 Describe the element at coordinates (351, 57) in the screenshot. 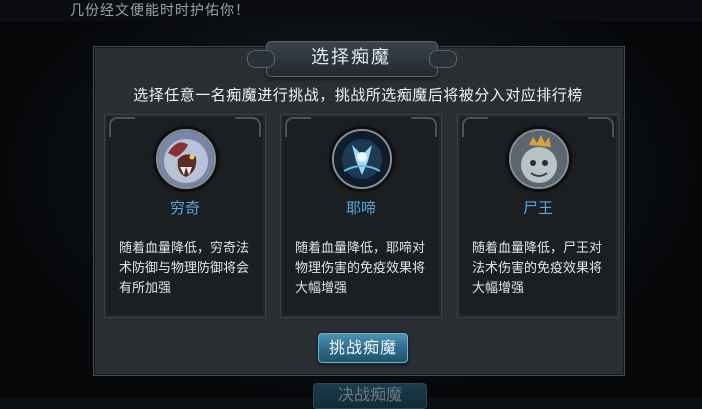

I see `dialog-title: 选择痴魔` at that location.